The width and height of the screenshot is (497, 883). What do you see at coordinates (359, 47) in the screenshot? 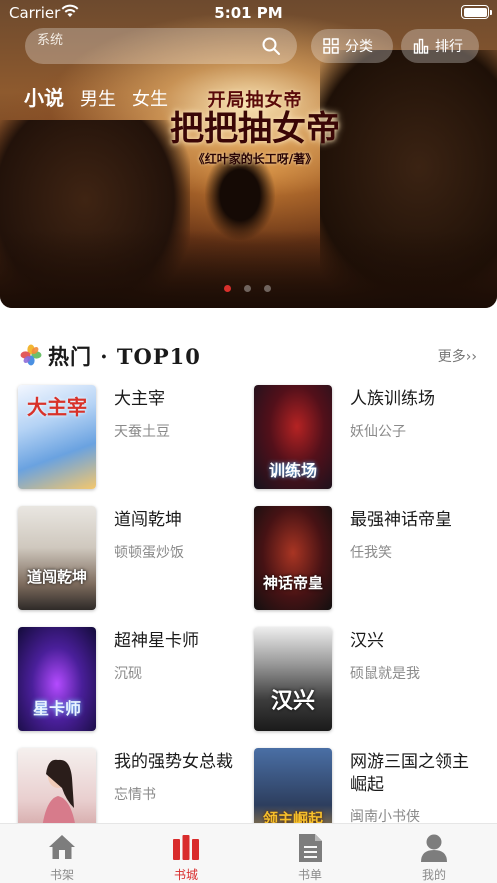
I see `category-label: 分类` at bounding box center [359, 47].